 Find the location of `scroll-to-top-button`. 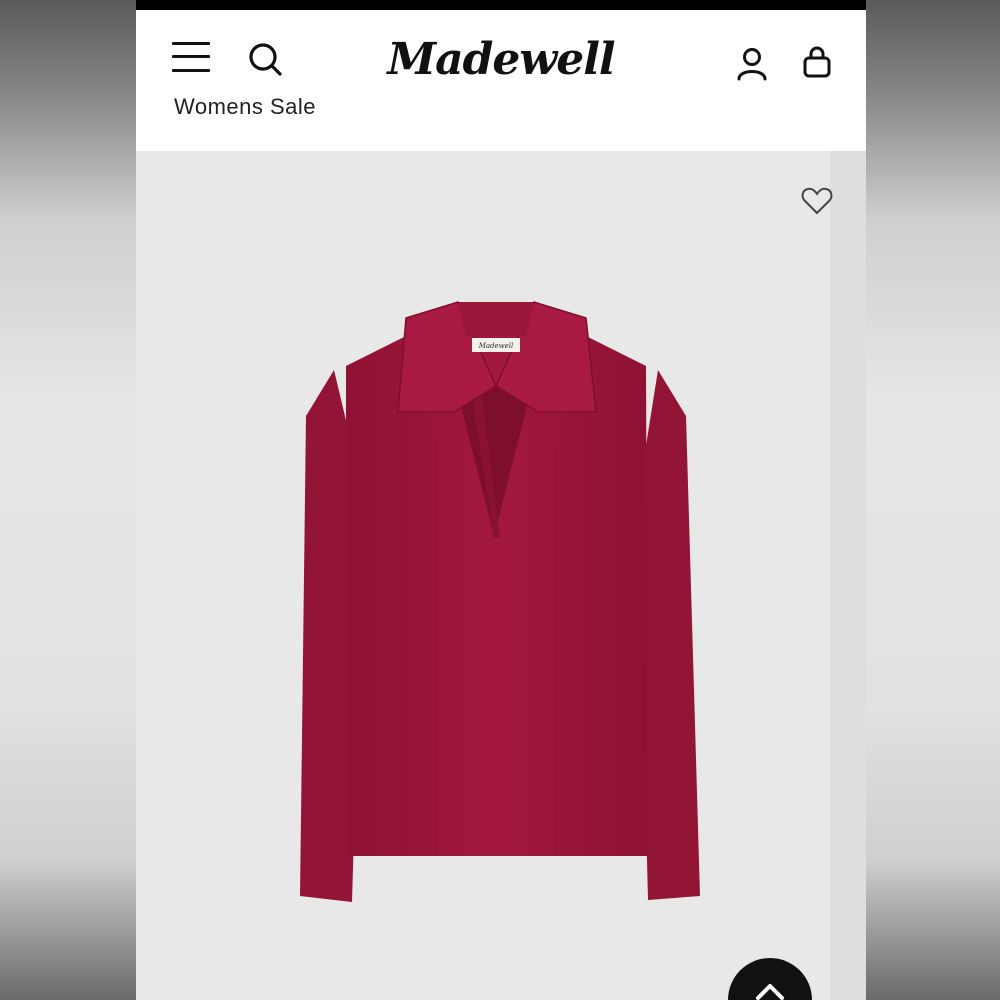

scroll-to-top-button is located at coordinates (770, 979).